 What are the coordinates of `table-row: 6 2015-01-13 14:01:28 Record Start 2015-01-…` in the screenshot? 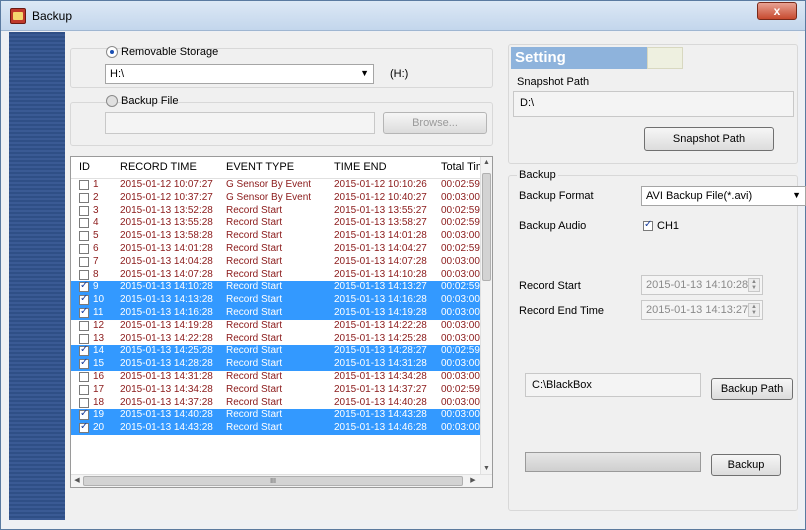 It's located at (276, 249).